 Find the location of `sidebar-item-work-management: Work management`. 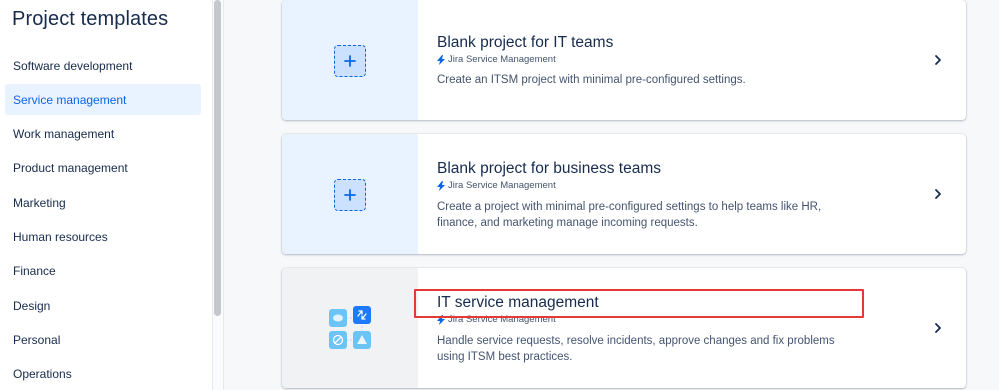

sidebar-item-work-management: Work management is located at coordinates (103, 133).